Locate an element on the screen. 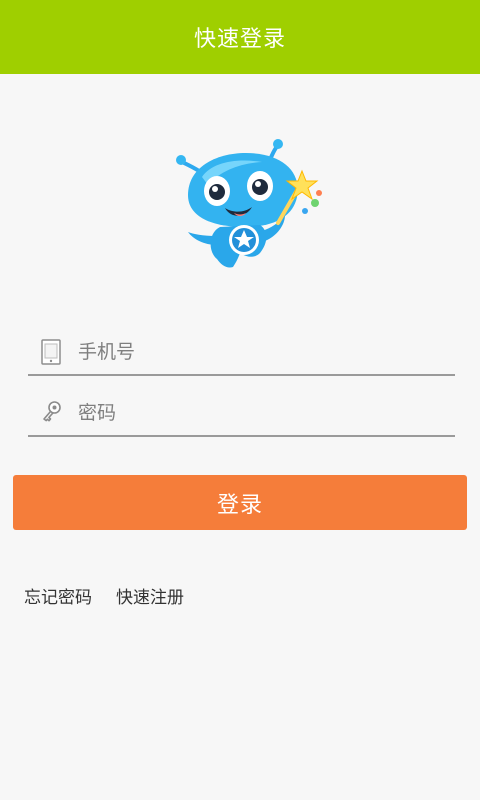  key-icon is located at coordinates (51, 413).